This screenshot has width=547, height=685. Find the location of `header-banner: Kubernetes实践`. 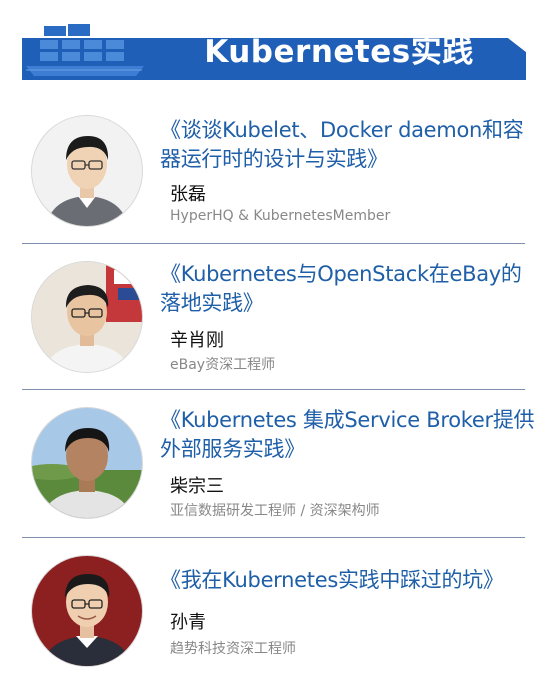

header-banner: Kubernetes实践 is located at coordinates (274, 52).